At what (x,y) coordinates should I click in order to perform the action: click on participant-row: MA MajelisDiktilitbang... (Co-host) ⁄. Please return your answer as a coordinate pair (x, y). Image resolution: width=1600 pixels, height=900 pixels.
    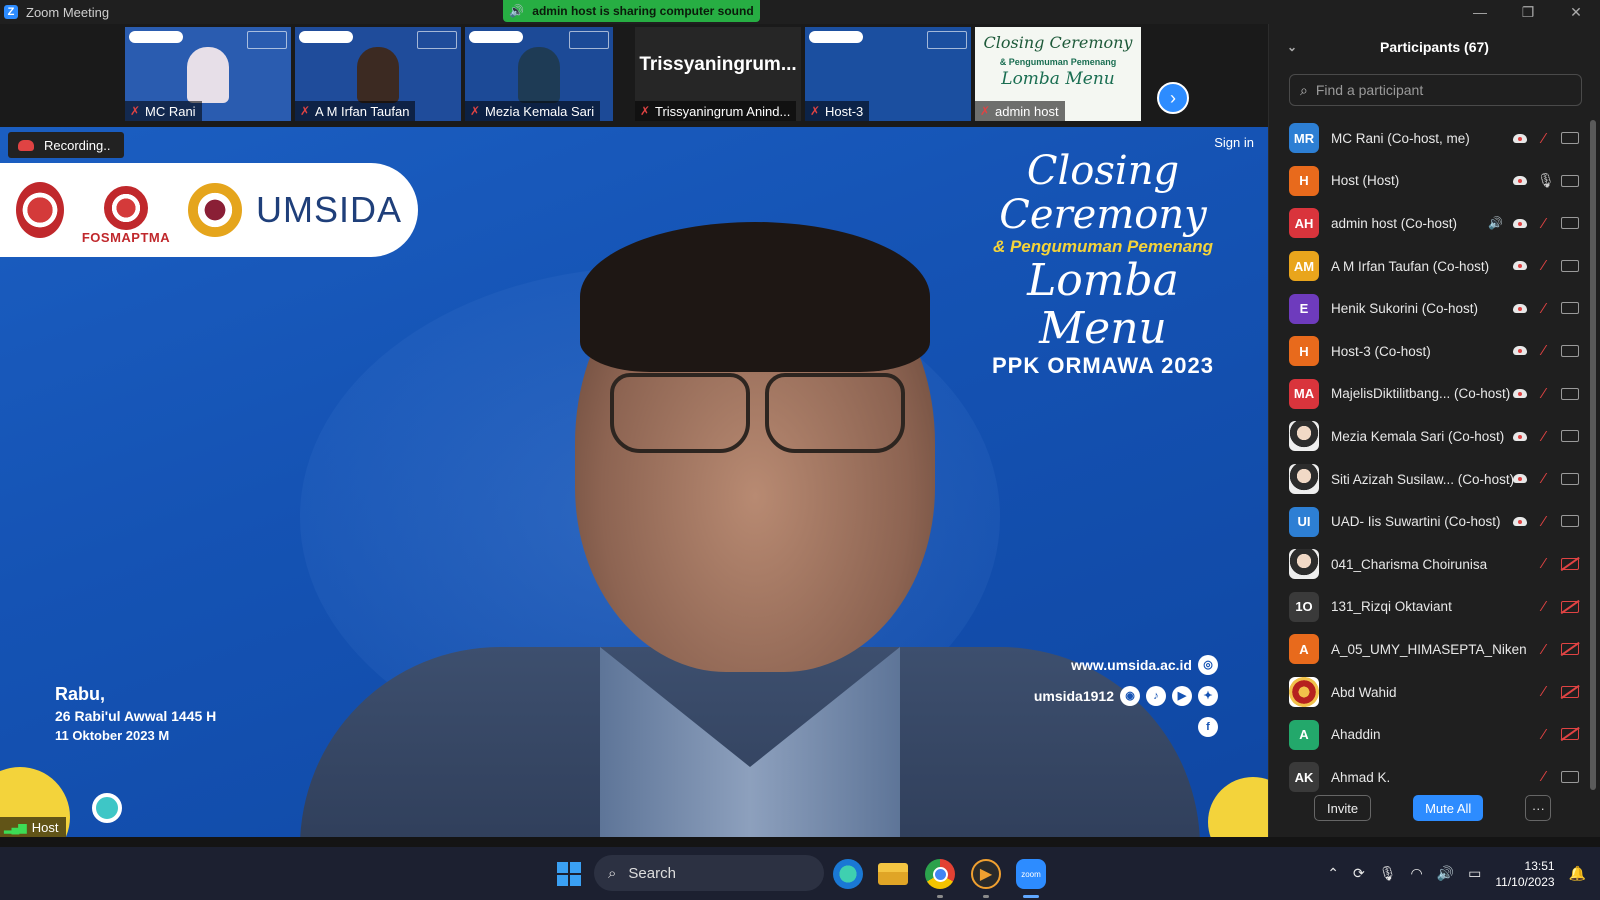
    Looking at the image, I should click on (1429, 394).